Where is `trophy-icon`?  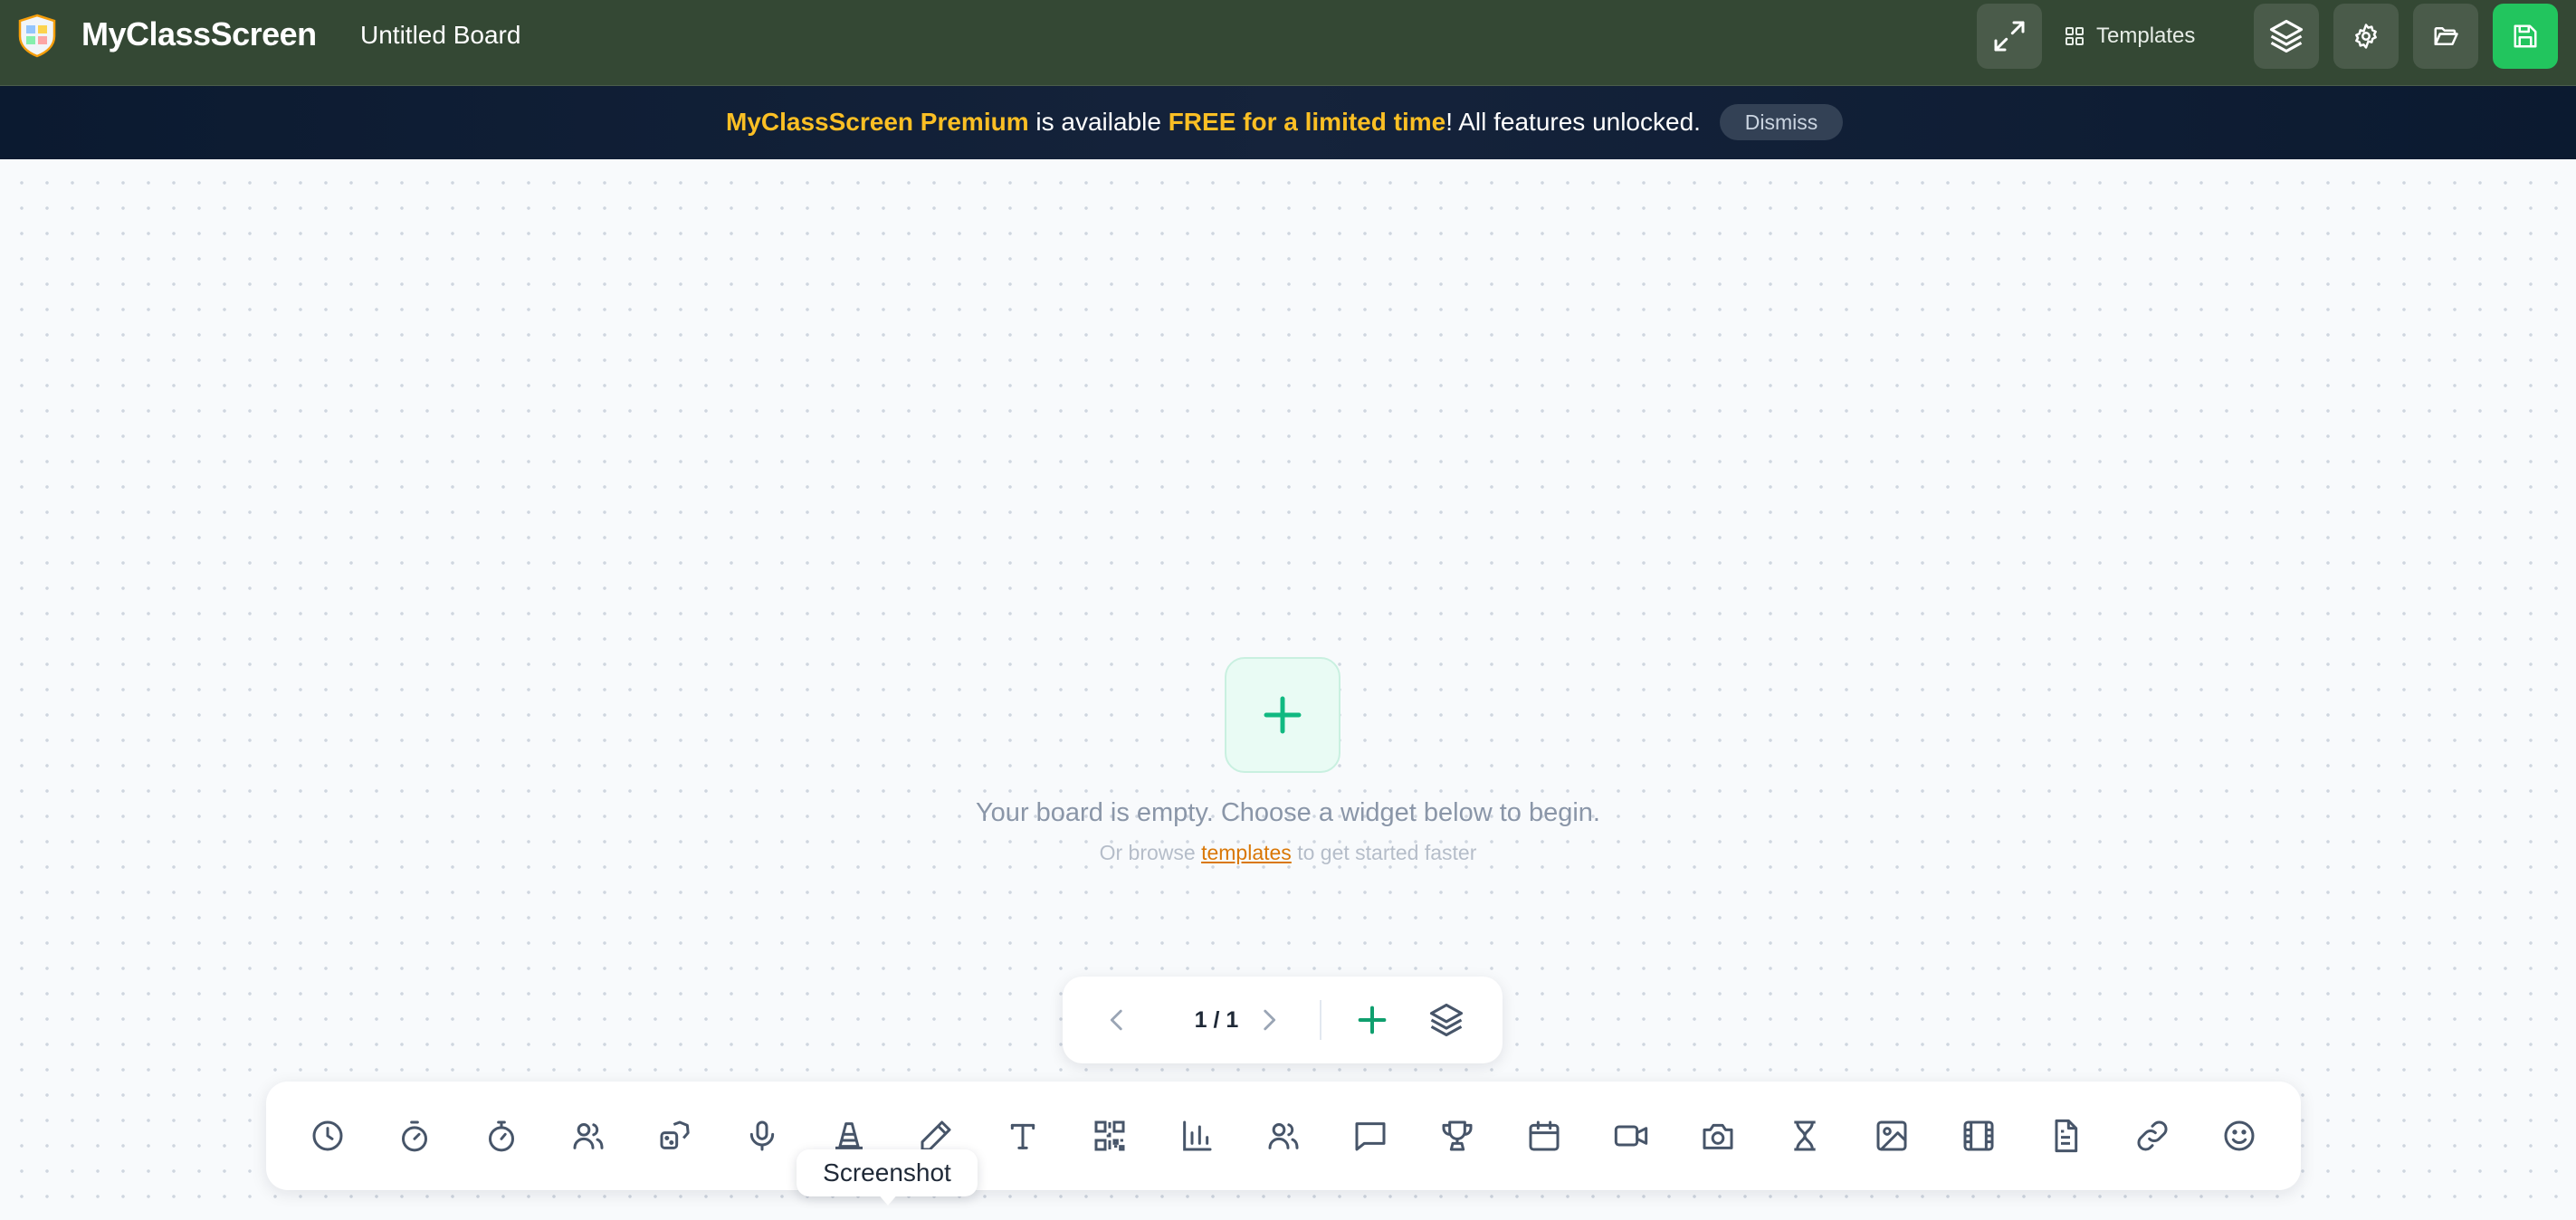
trophy-icon is located at coordinates (1457, 1136).